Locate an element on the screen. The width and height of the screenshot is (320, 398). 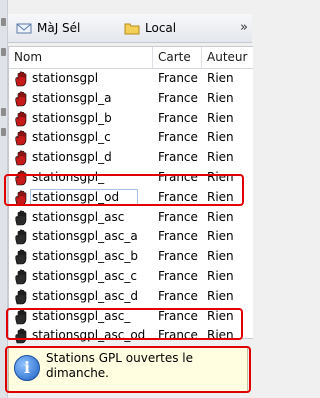
column-header-nom: Nom is located at coordinates (28, 57).